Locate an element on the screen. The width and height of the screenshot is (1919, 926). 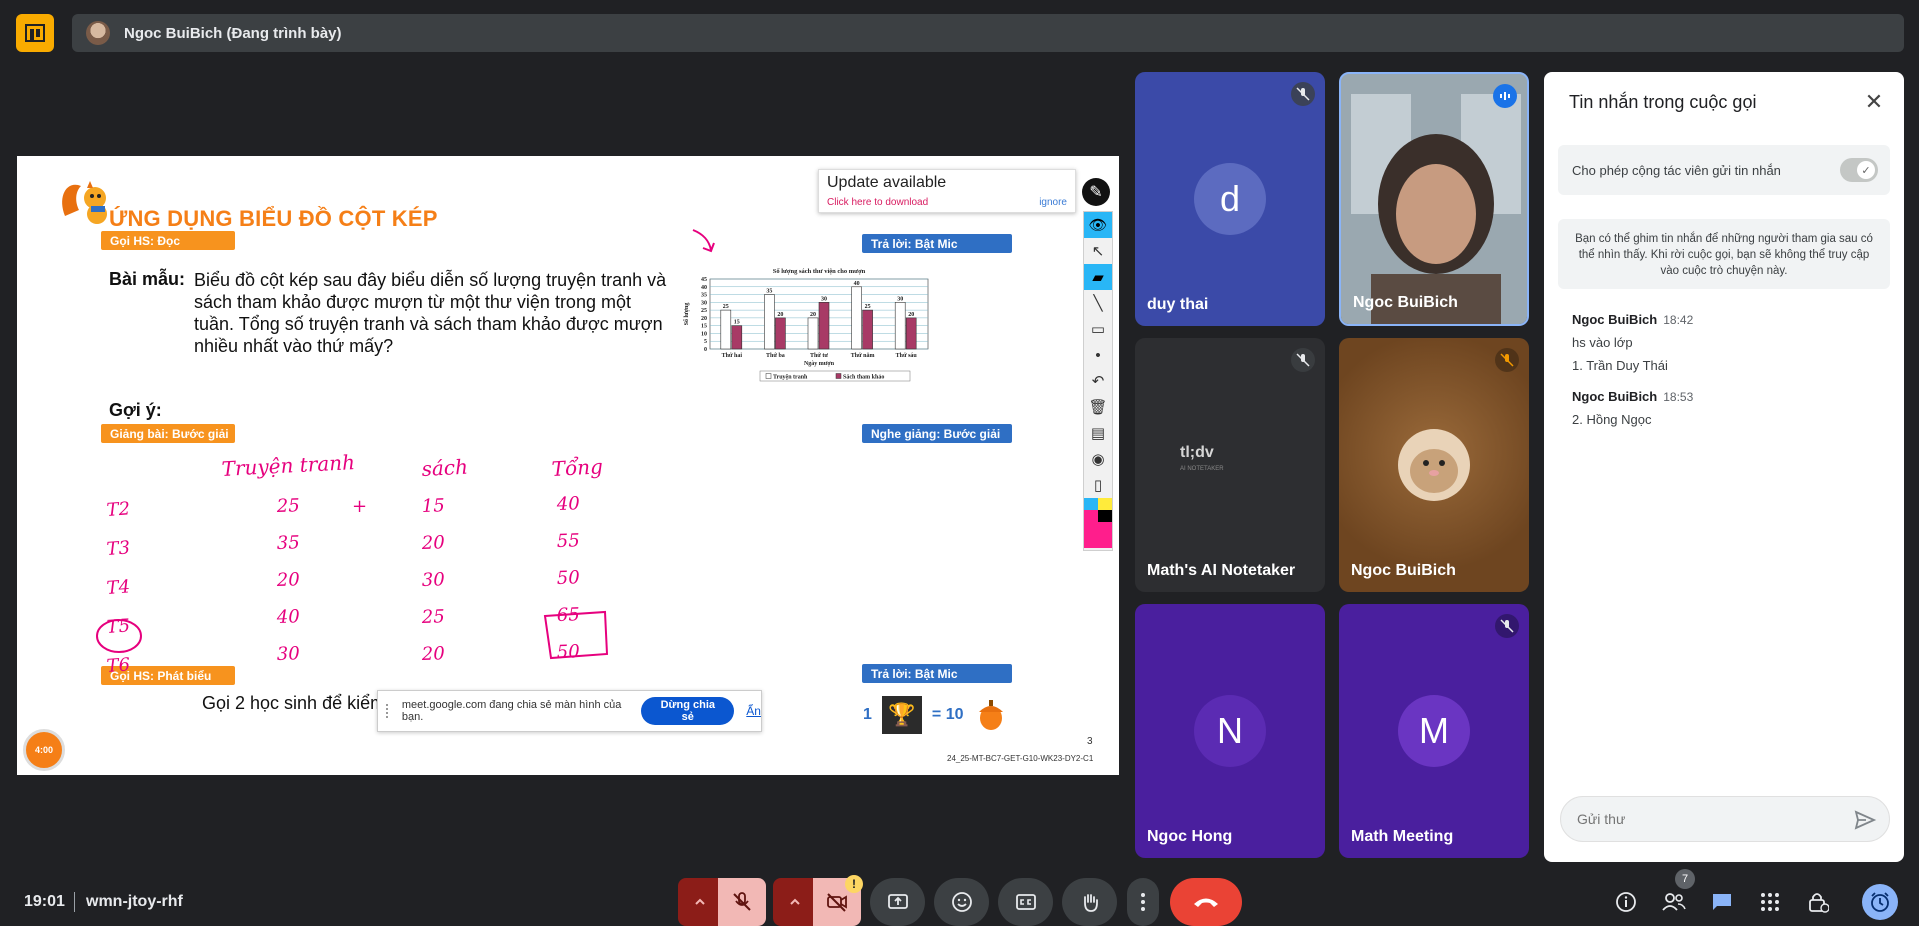
camera-warning-badge: ! is located at coordinates (854, 884).